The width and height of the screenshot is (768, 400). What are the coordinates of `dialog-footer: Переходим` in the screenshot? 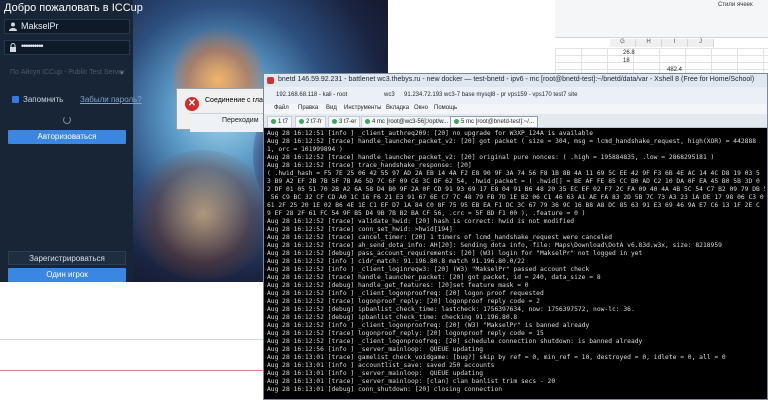 It's located at (227, 122).